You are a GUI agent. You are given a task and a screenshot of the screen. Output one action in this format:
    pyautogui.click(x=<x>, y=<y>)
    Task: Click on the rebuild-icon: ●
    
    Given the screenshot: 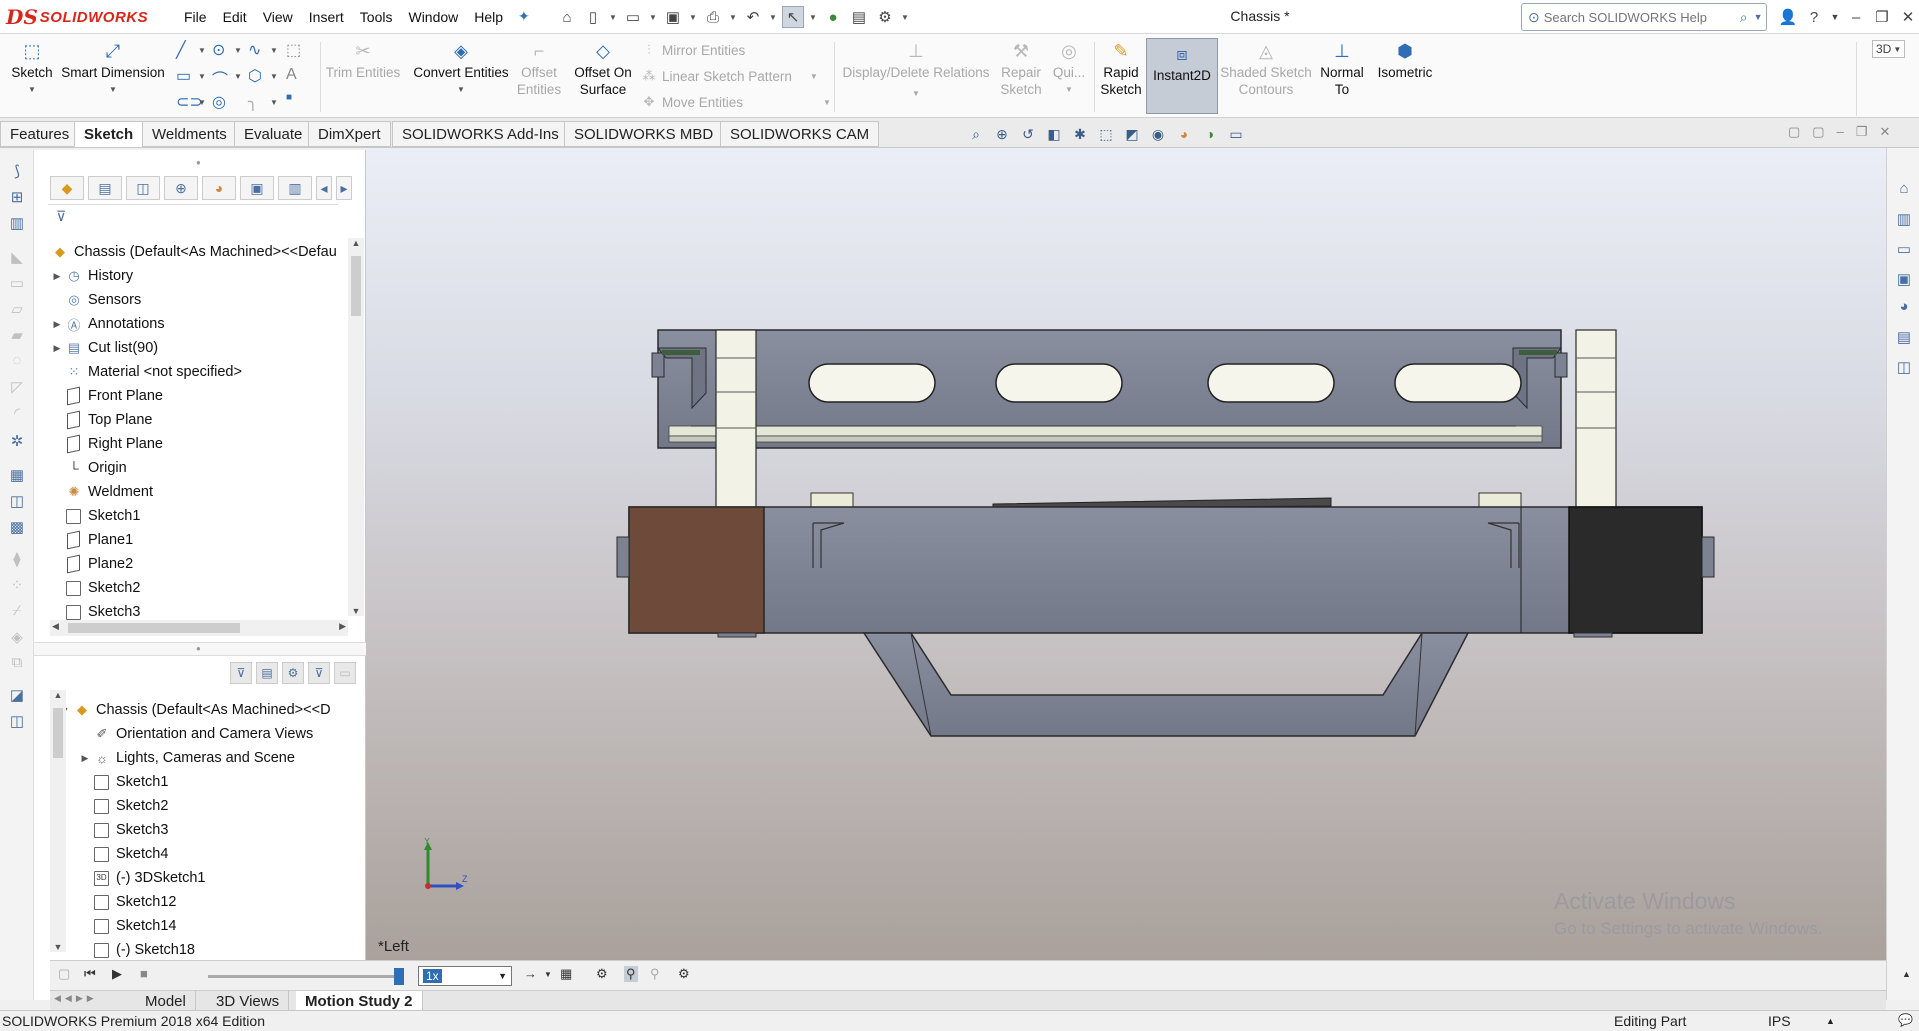 What is the action you would take?
    pyautogui.click(x=833, y=17)
    